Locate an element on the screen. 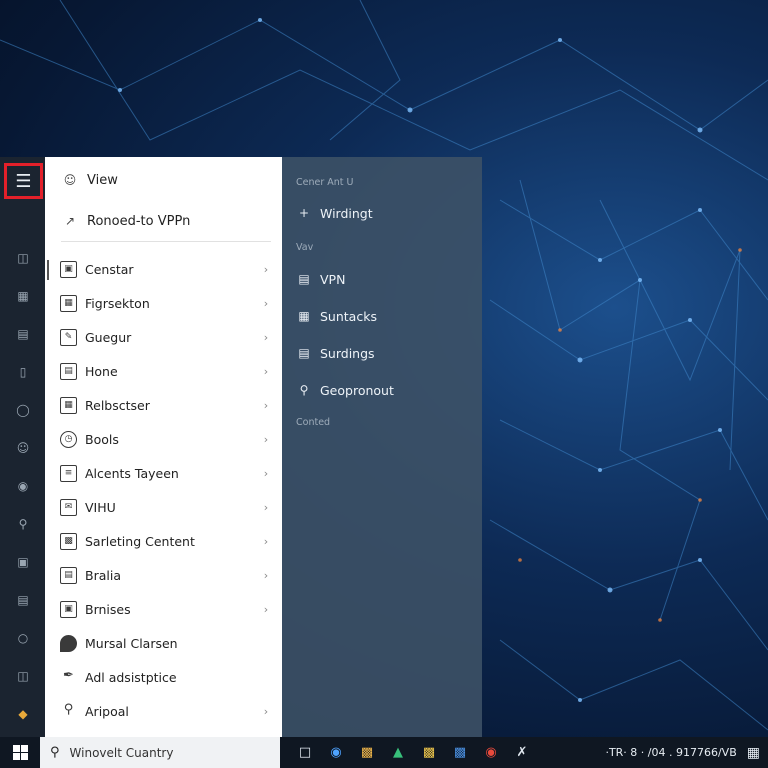 Image resolution: width=768 pixels, height=768 pixels. steam-icon: ◉ is located at coordinates (336, 753).